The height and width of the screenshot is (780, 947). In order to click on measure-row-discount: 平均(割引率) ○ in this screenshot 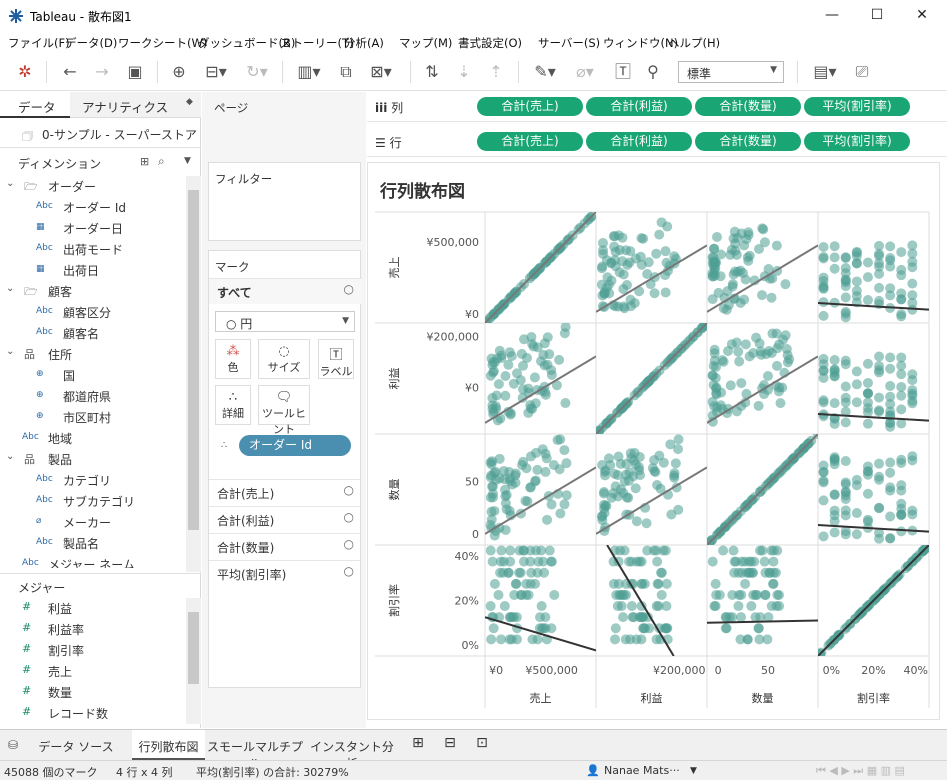, I will do `click(285, 573)`.